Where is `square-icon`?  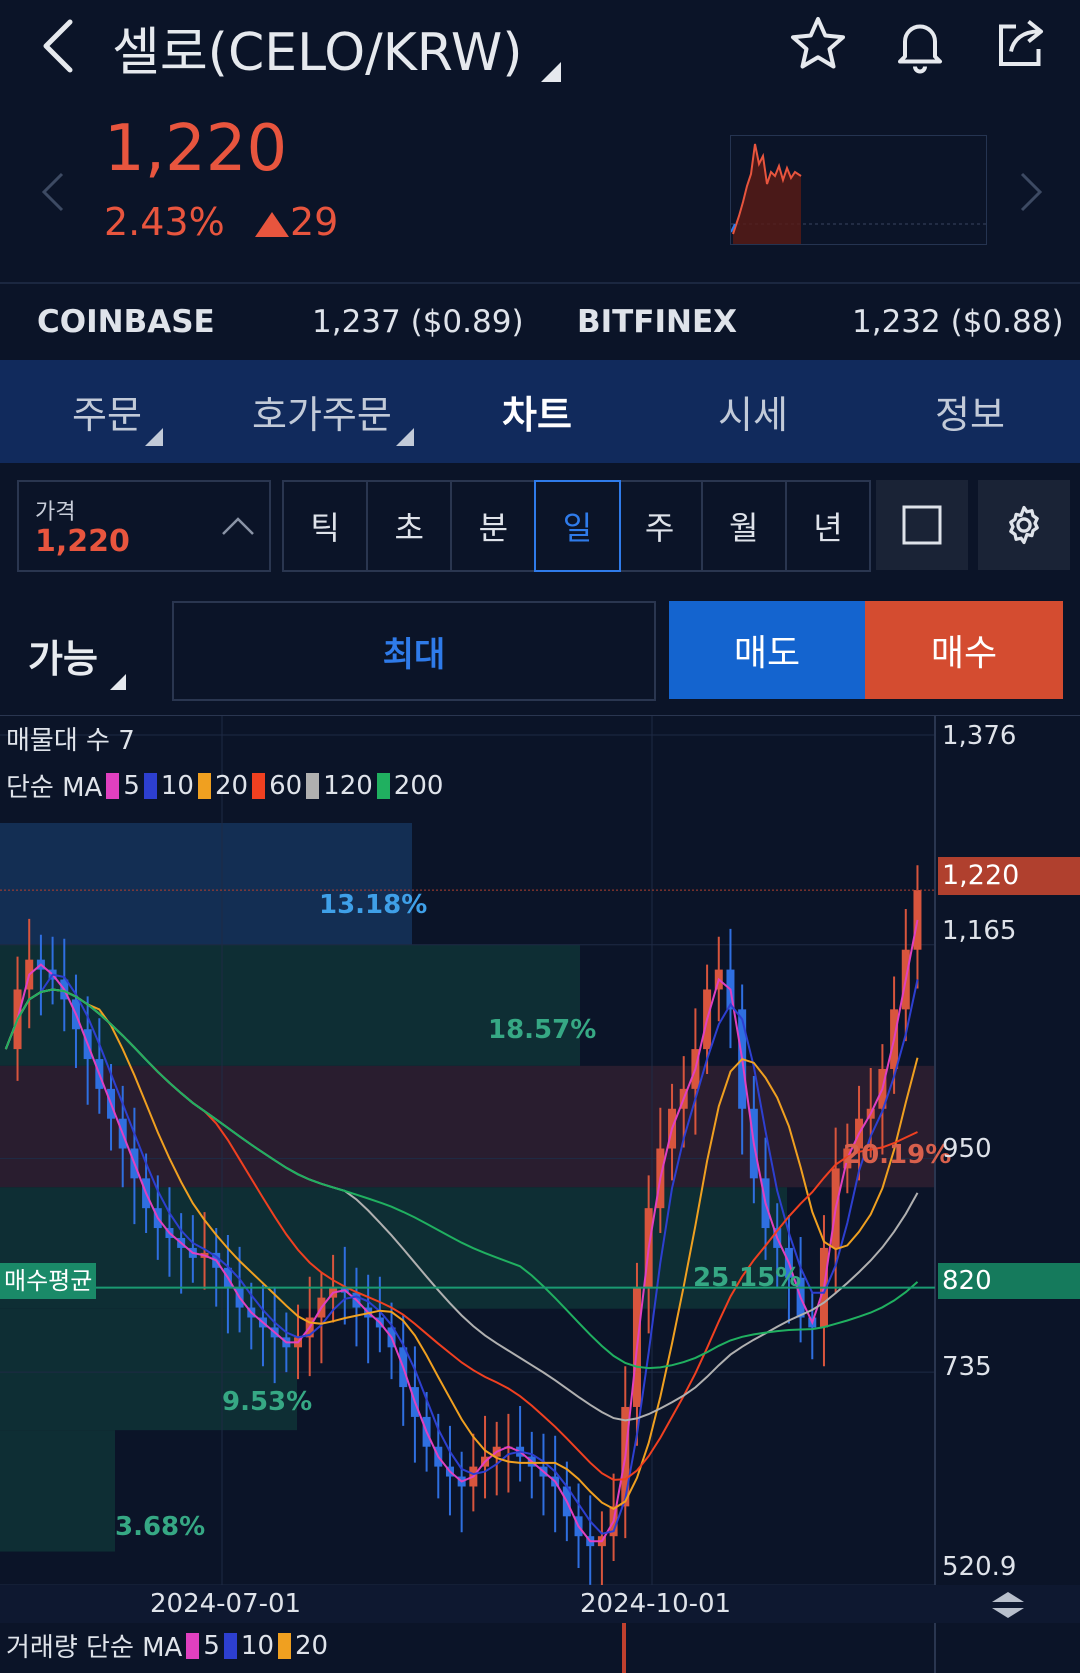 square-icon is located at coordinates (922, 525).